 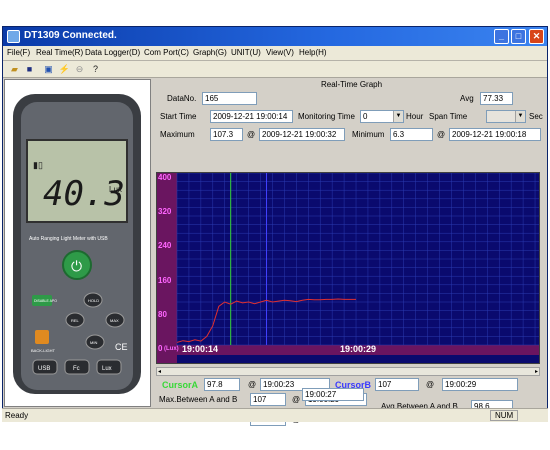 I want to click on min-time-field: 2009-12-21 19:00:18, so click(x=495, y=134).